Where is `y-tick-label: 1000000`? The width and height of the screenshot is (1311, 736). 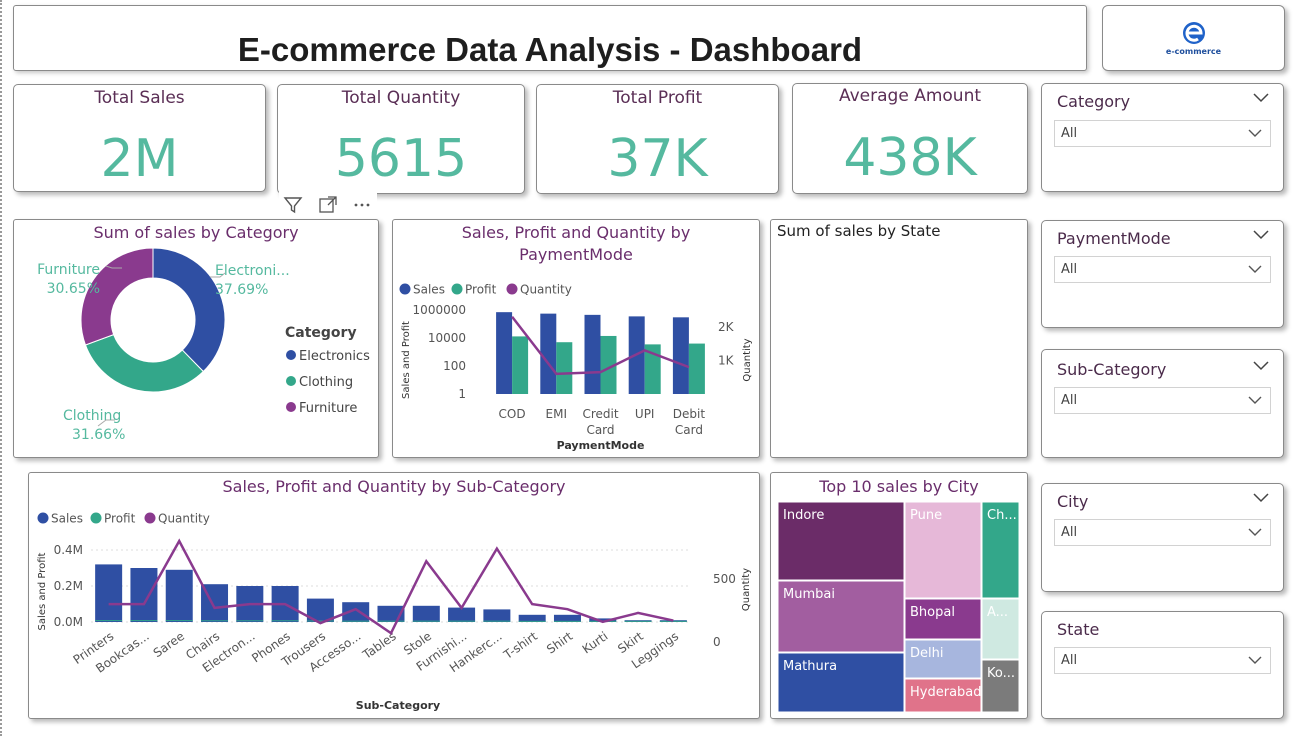
y-tick-label: 1000000 is located at coordinates (439, 310).